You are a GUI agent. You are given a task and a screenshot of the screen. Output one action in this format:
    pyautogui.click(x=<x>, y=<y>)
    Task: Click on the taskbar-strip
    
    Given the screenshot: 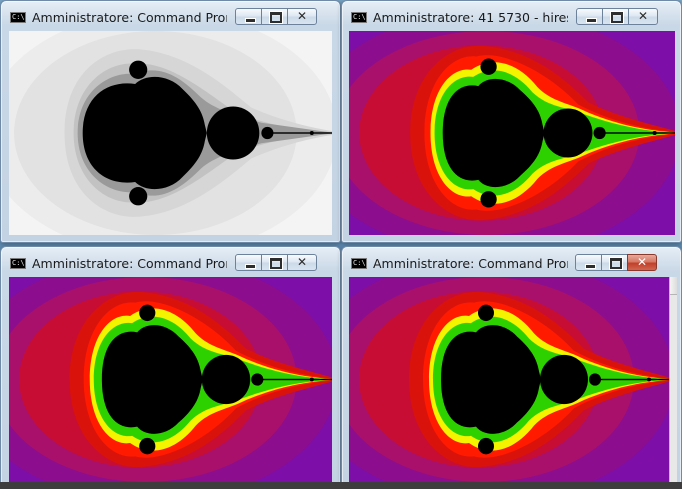 What is the action you would take?
    pyautogui.click(x=341, y=485)
    